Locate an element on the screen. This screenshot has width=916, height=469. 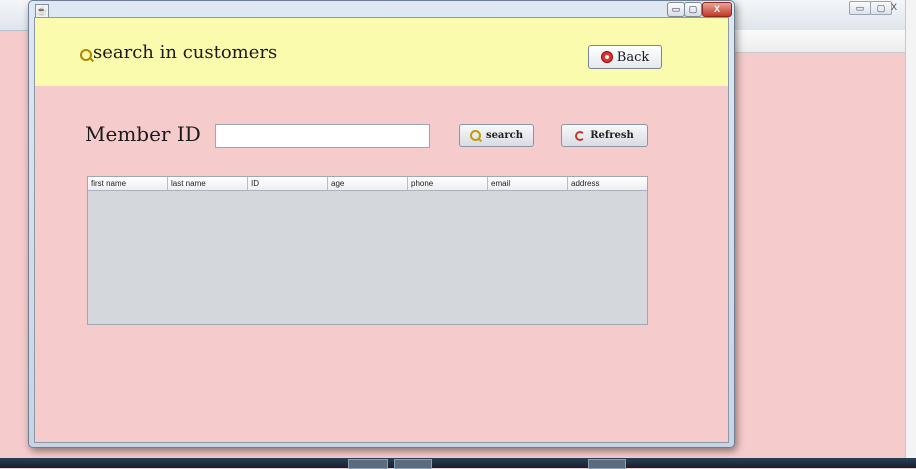
refresh-button-label: Refresh is located at coordinates (612, 135).